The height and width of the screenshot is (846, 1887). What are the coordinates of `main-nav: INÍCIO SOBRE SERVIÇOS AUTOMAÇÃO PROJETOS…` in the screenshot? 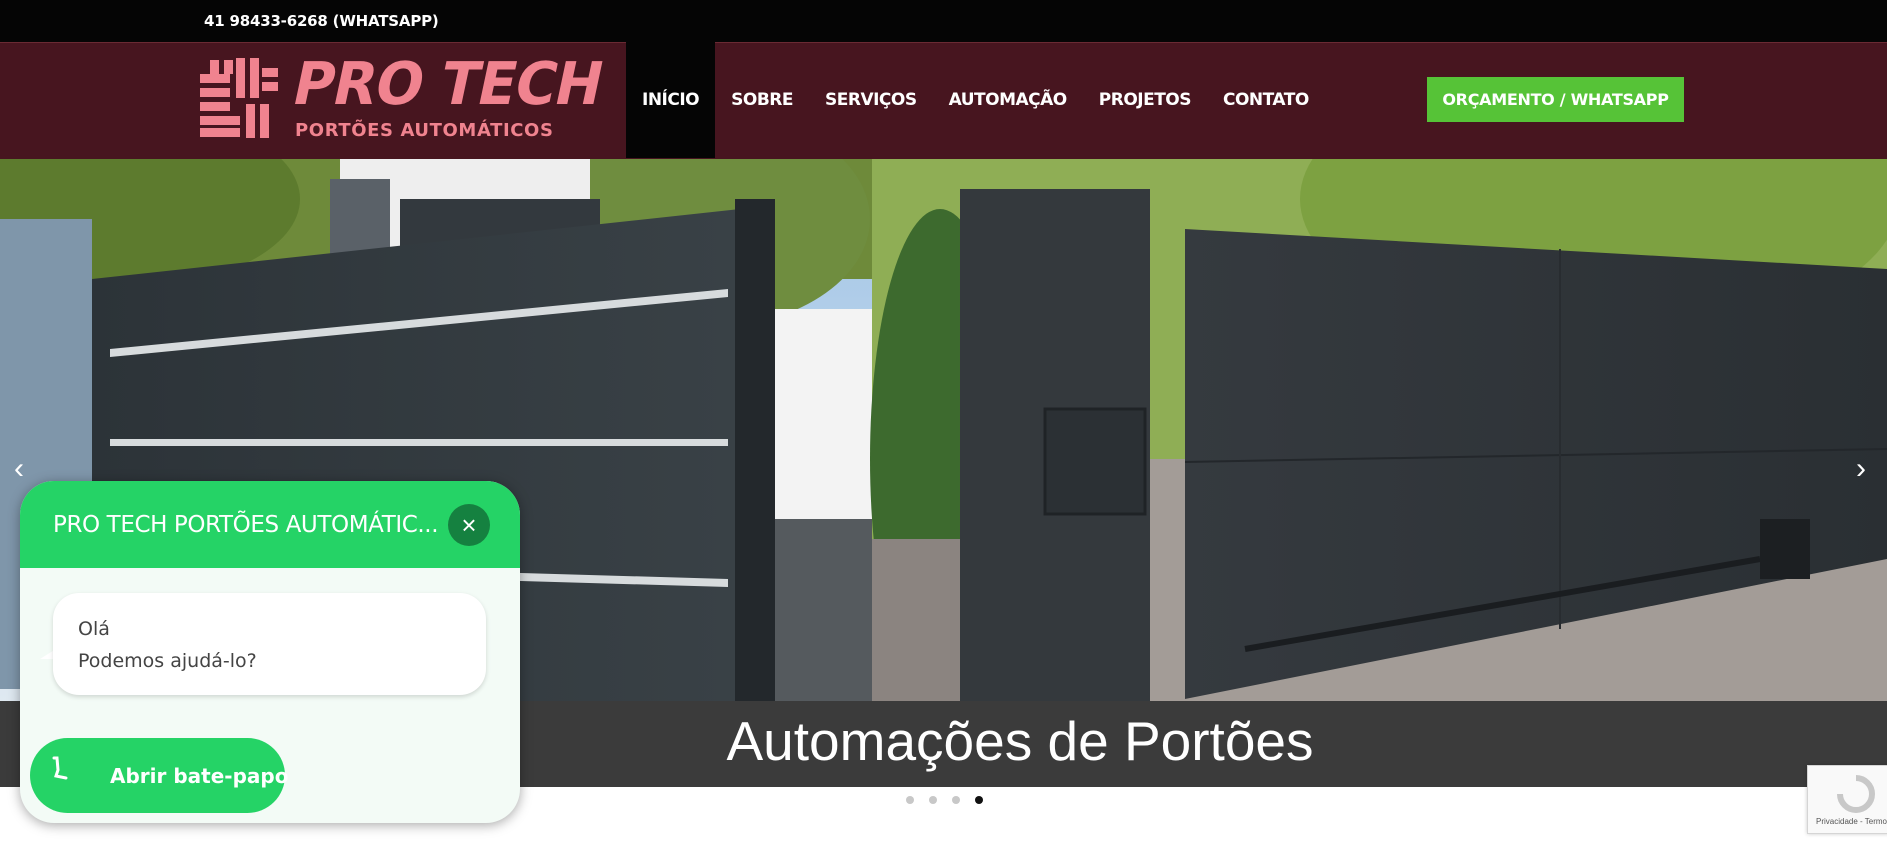 It's located at (975, 100).